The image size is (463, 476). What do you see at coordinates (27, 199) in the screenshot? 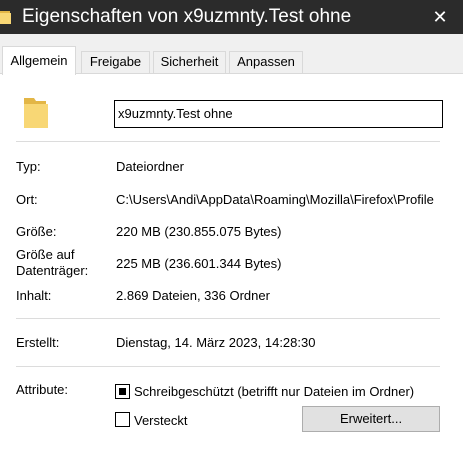
I see `location-label: Ort:` at bounding box center [27, 199].